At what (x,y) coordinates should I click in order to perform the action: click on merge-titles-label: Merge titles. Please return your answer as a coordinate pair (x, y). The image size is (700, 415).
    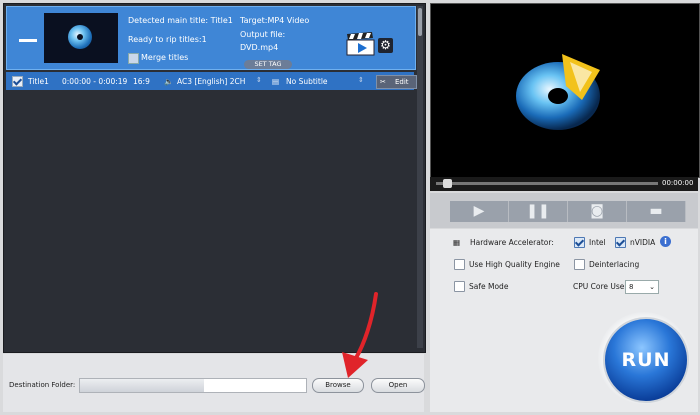
    Looking at the image, I should click on (165, 57).